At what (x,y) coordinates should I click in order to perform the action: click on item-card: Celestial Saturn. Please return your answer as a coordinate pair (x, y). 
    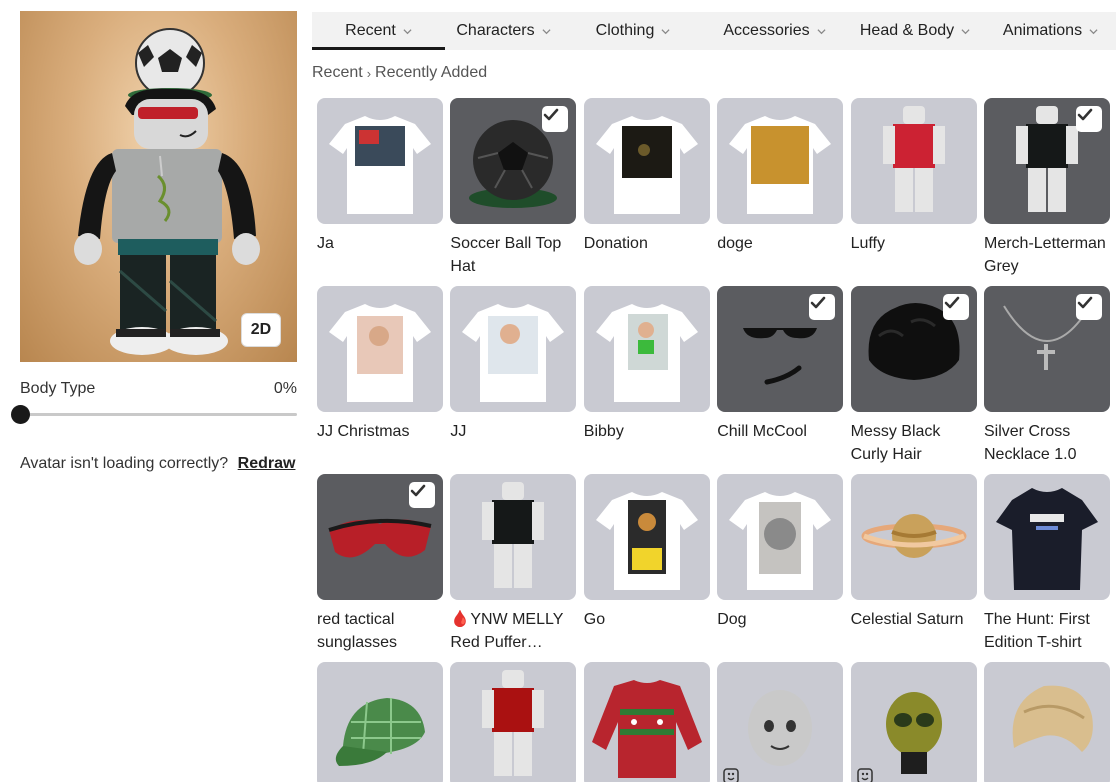
    Looking at the image, I should click on (913, 552).